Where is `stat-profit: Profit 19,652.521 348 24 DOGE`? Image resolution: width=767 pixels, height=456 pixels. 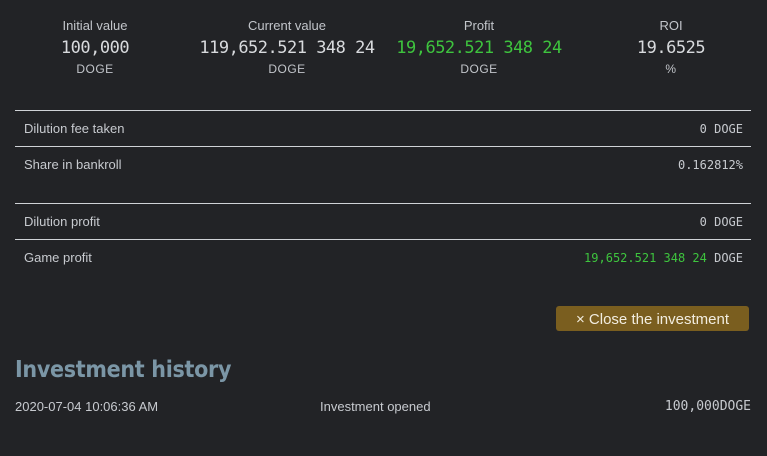 stat-profit: Profit 19,652.521 348 24 DOGE is located at coordinates (479, 47).